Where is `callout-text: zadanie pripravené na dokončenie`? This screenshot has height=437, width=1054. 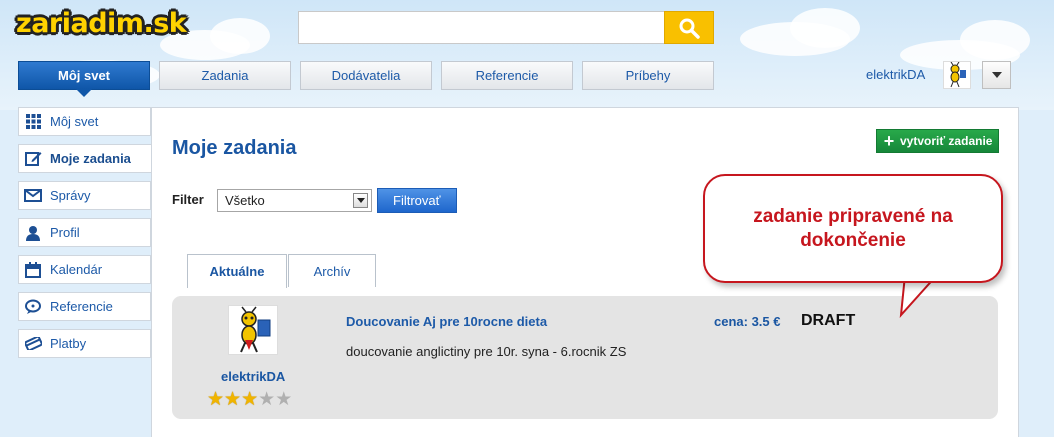 callout-text: zadanie pripravené na dokončenie is located at coordinates (853, 228).